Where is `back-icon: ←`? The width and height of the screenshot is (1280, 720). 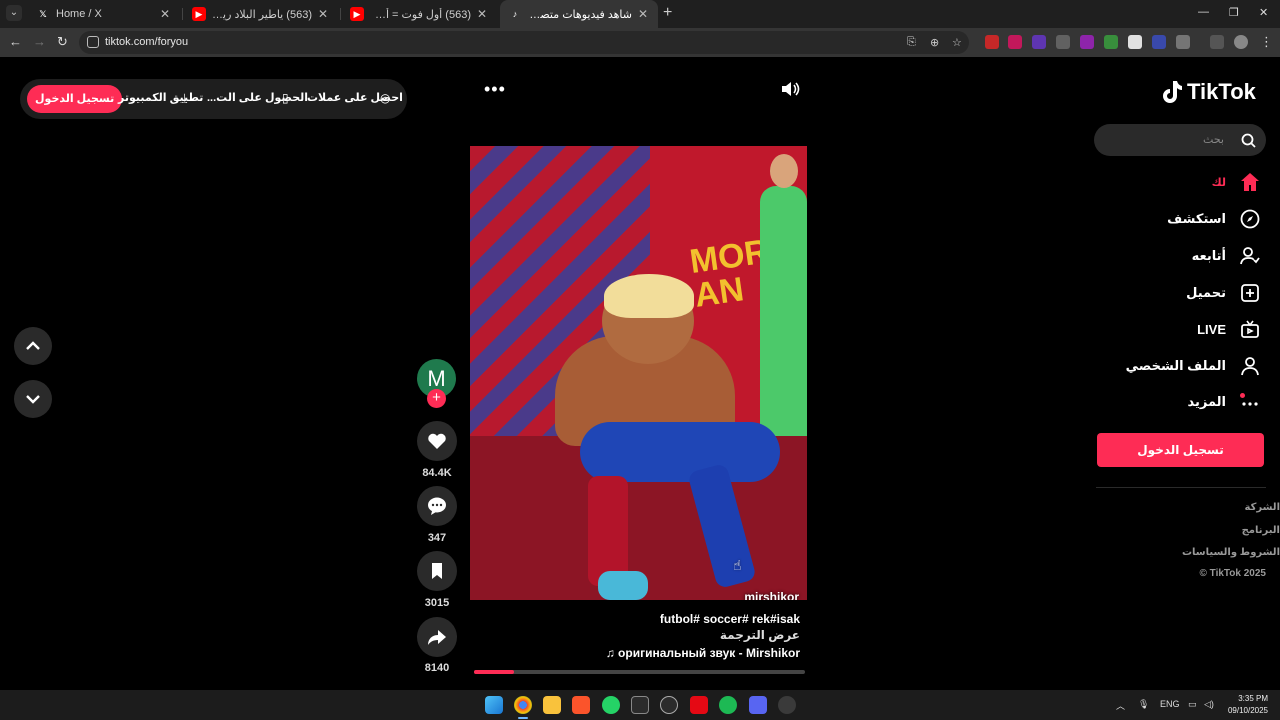
back-icon: ← is located at coordinates (15, 41).